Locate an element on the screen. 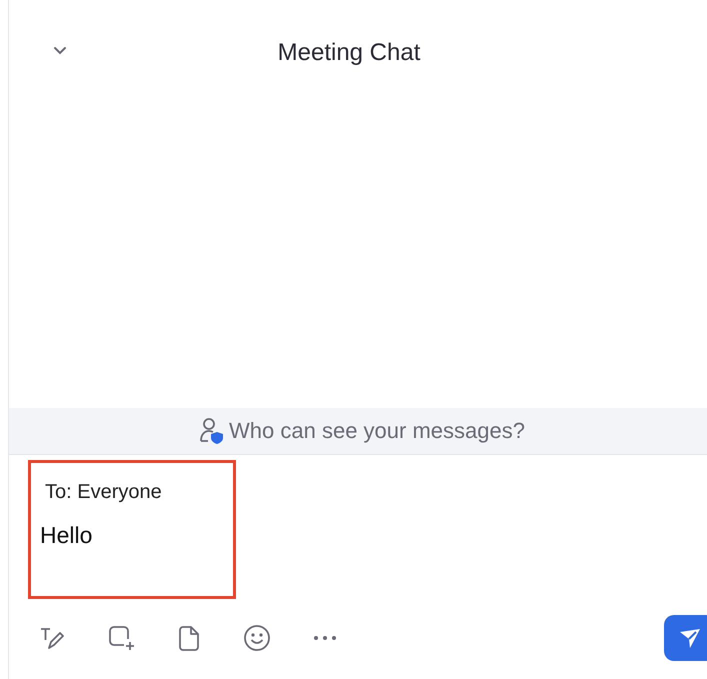 This screenshot has width=707, height=679. emoji-icon is located at coordinates (257, 638).